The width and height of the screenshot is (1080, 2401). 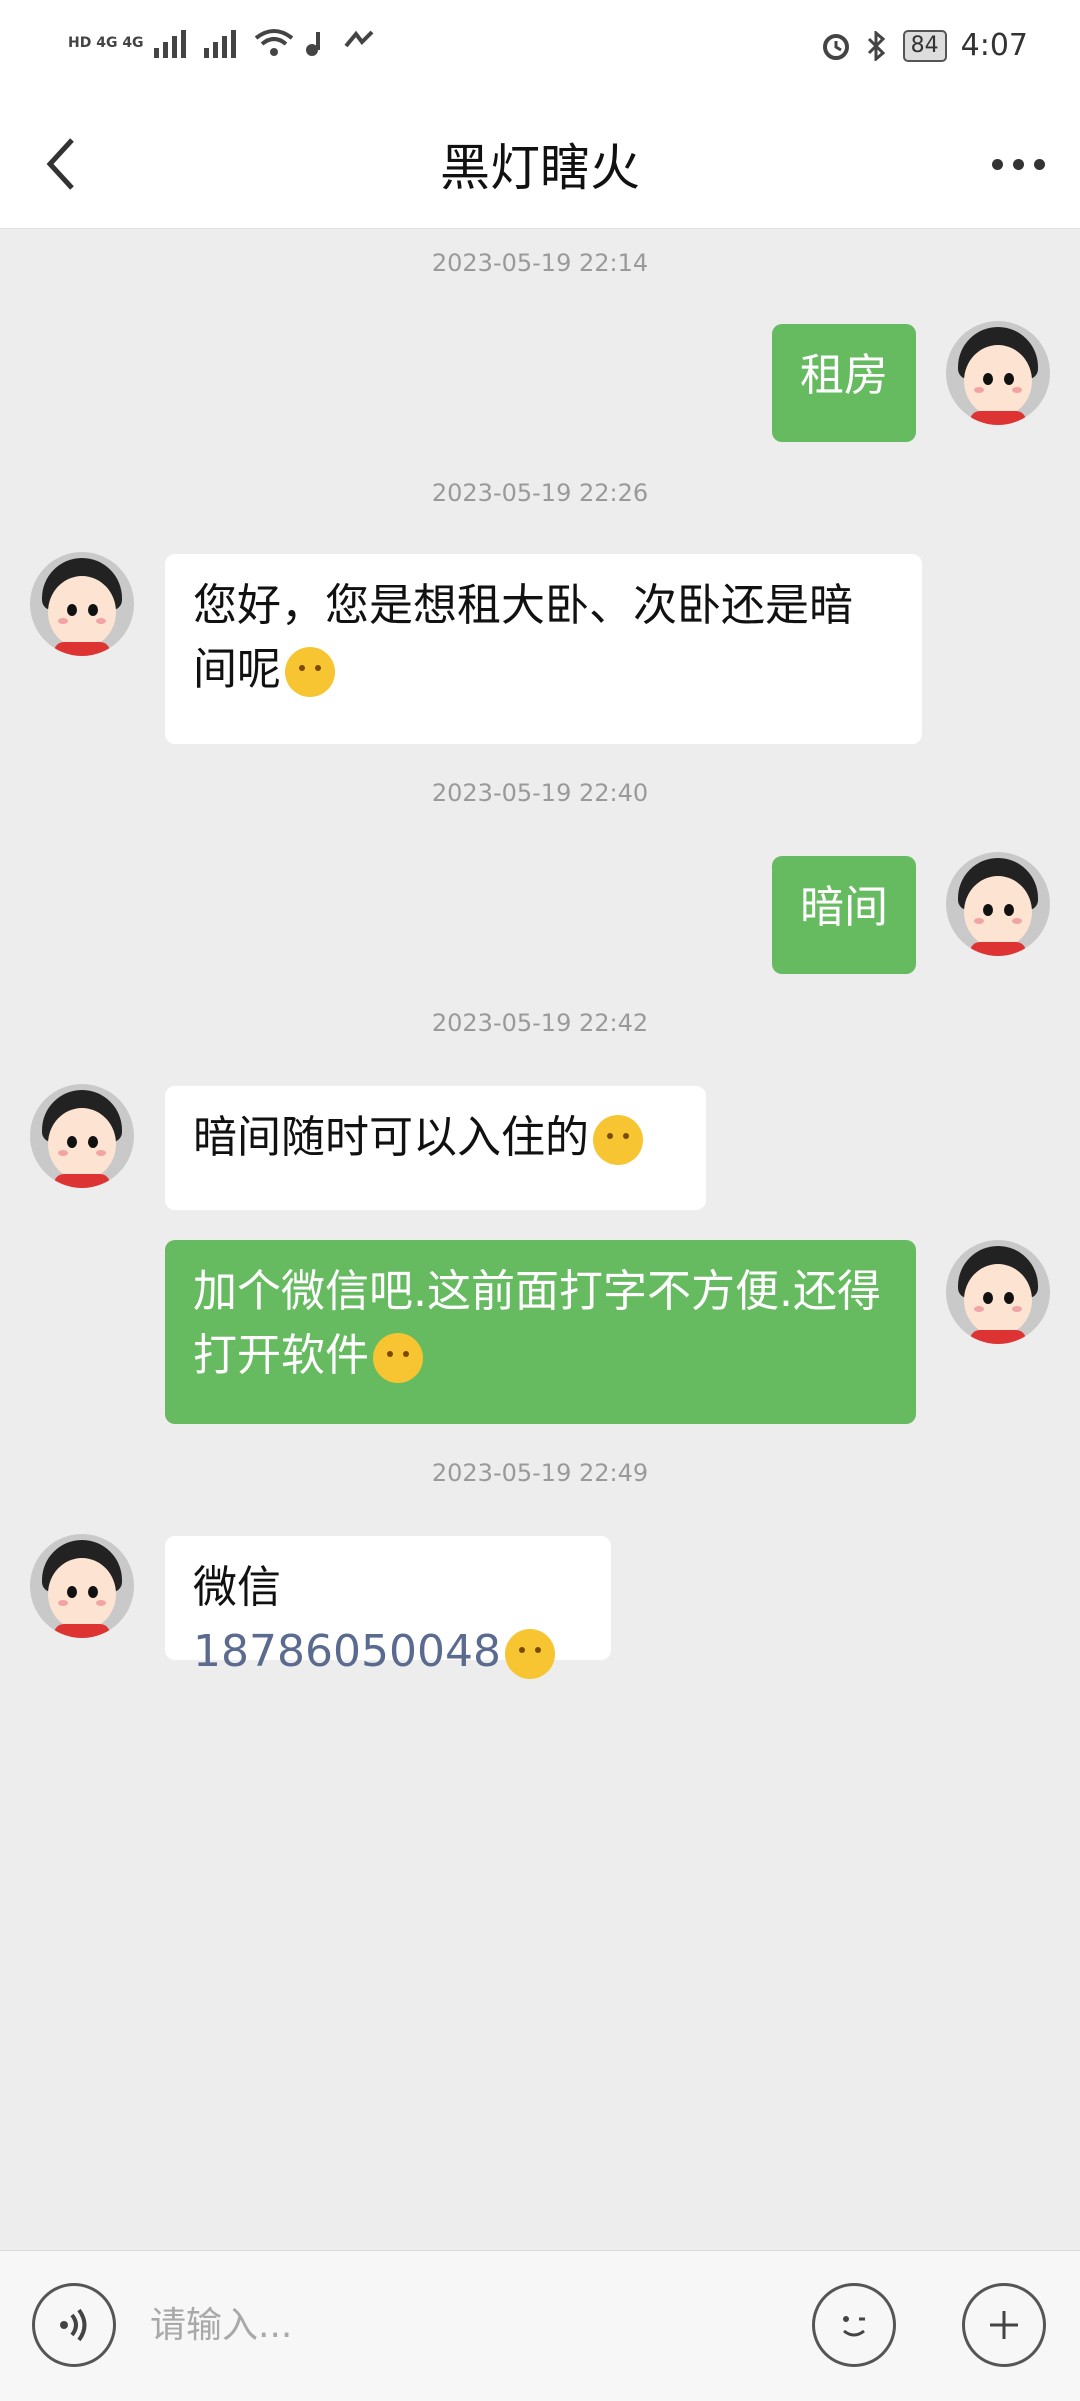 What do you see at coordinates (540, 1023) in the screenshot?
I see `message-timestamp: 2023-05-19 22:42` at bounding box center [540, 1023].